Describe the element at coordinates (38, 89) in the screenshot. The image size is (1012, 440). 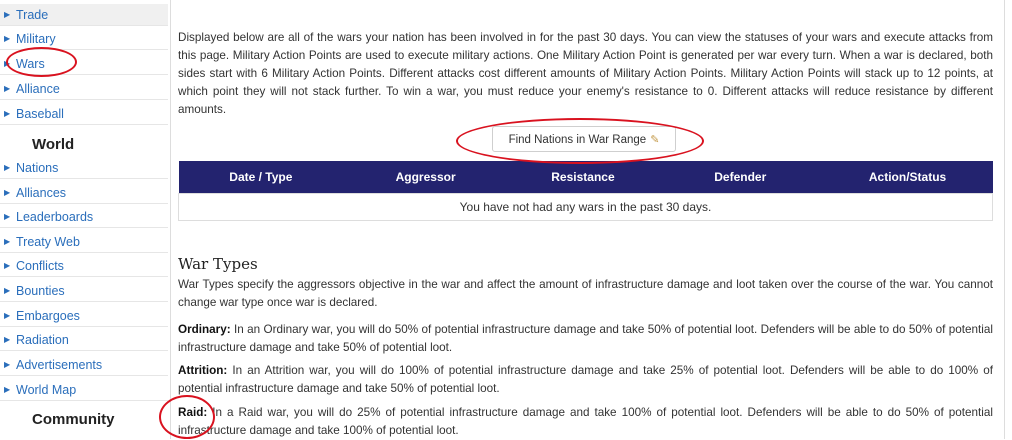
I see `sidebar-item-label: Alliance` at that location.